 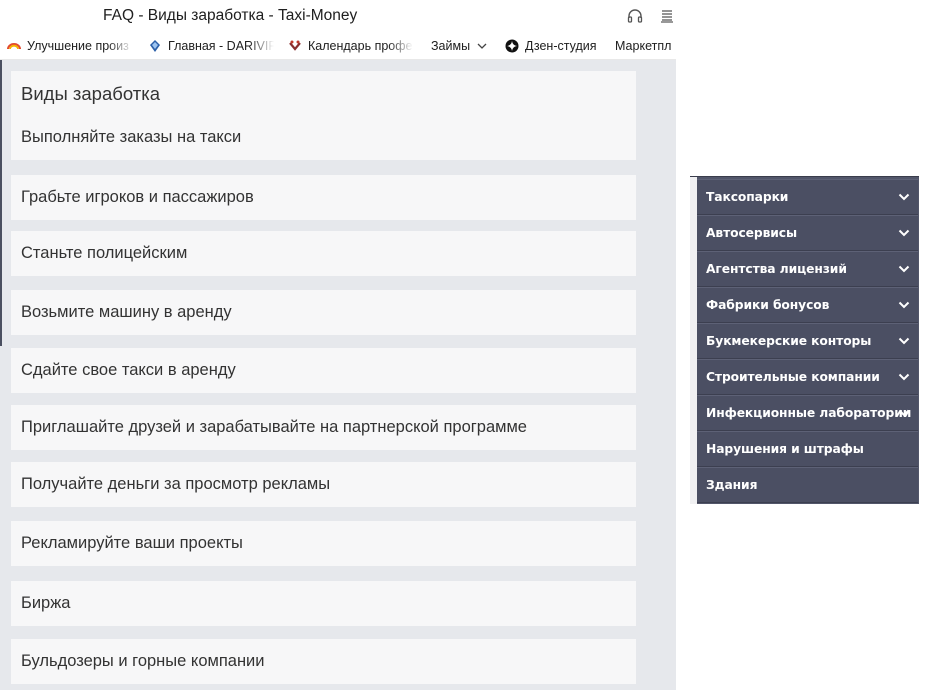 I want to click on window-title: FAQ - Виды заработка - Taxi-Money, so click(x=230, y=15).